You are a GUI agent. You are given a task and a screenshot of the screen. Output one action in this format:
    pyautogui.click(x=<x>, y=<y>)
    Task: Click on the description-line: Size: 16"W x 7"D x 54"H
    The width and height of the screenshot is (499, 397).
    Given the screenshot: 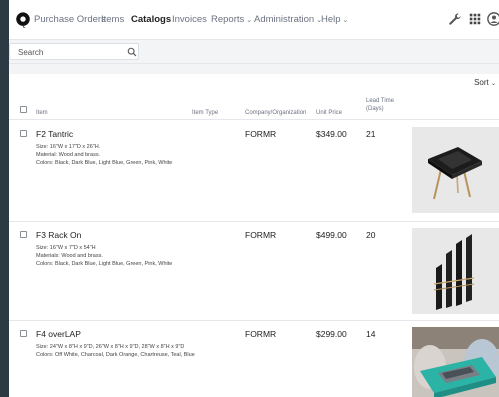 What is the action you would take?
    pyautogui.click(x=66, y=248)
    